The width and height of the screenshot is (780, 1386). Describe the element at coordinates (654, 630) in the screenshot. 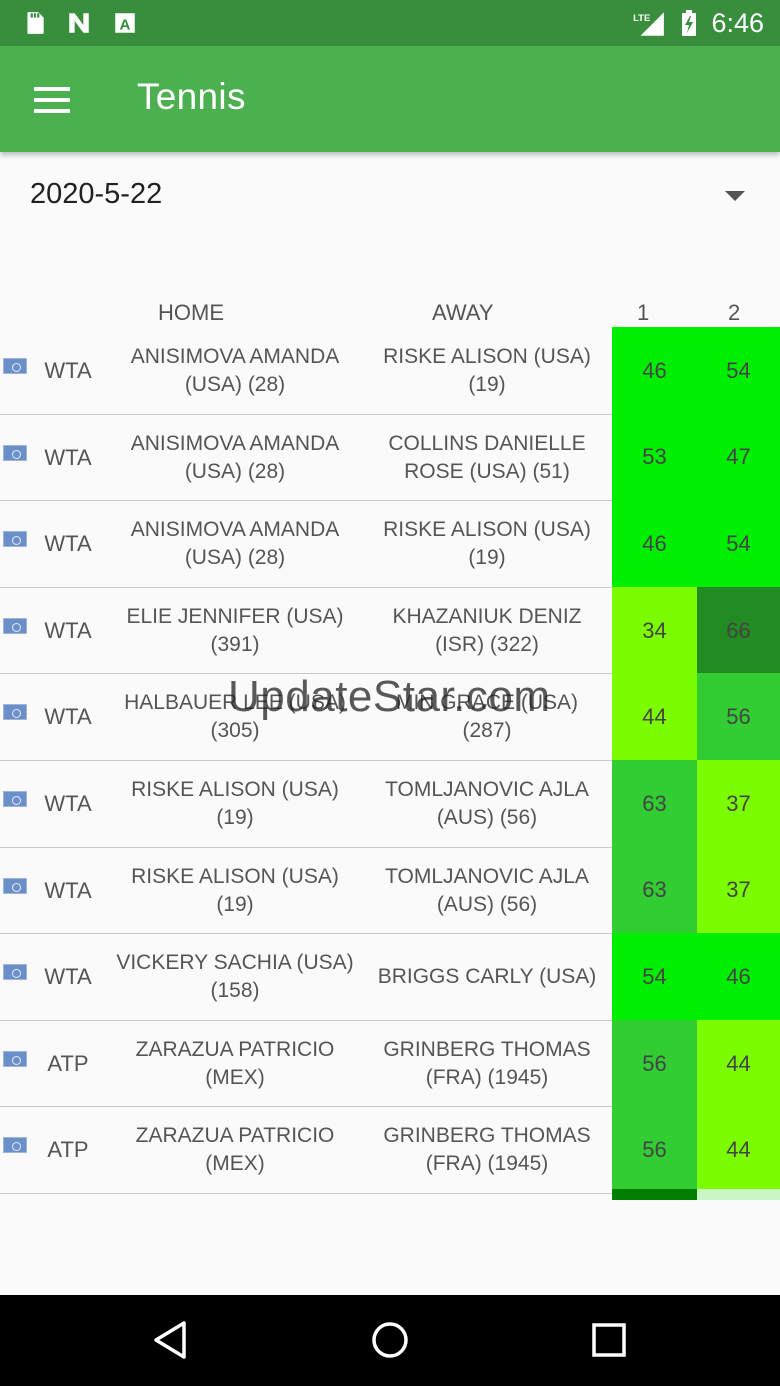

I see `odds-home: 34` at that location.